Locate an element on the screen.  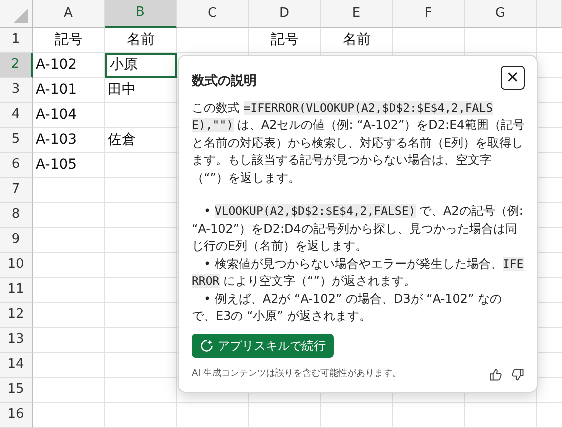
bullet-text: • 例えば、A2が “A-102” の場合、D3が “A-102” なので、E3の “小原” が返されます。 is located at coordinates (348, 307).